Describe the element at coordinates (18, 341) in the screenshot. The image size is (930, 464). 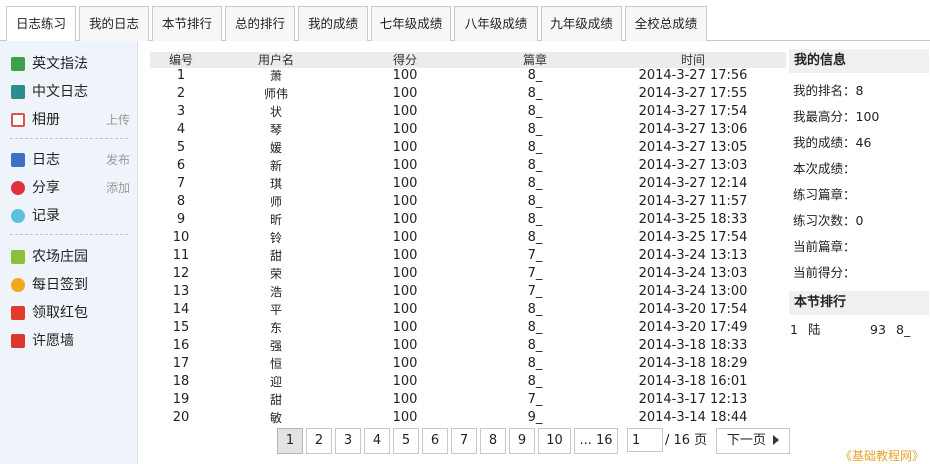
I see `wish-wall-icon` at that location.